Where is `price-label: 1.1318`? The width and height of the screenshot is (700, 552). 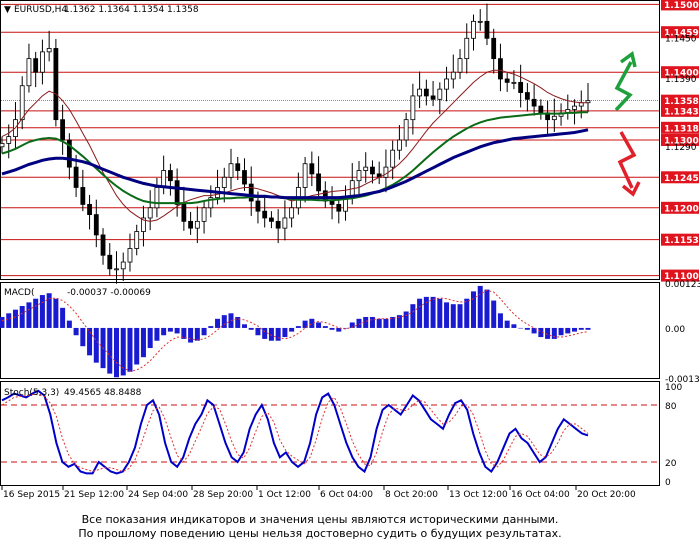 price-label: 1.1318 is located at coordinates (681, 129).